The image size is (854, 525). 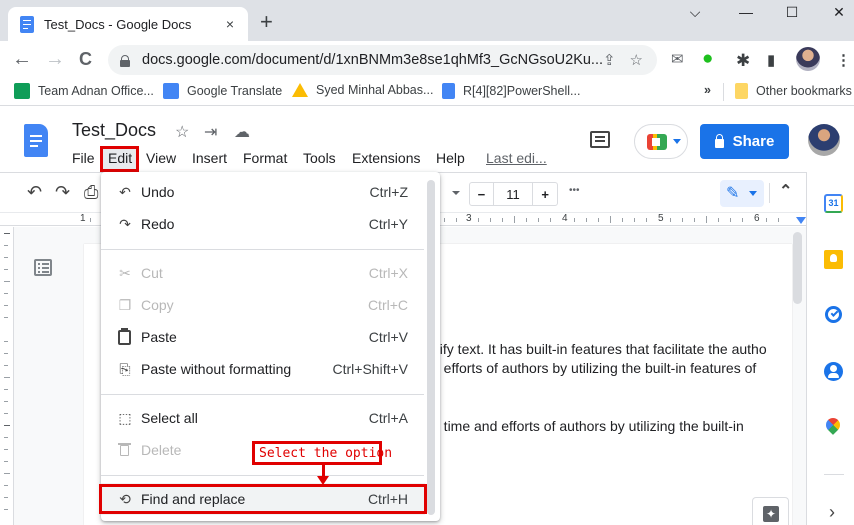 I want to click on comment-history-icon, so click(x=600, y=139).